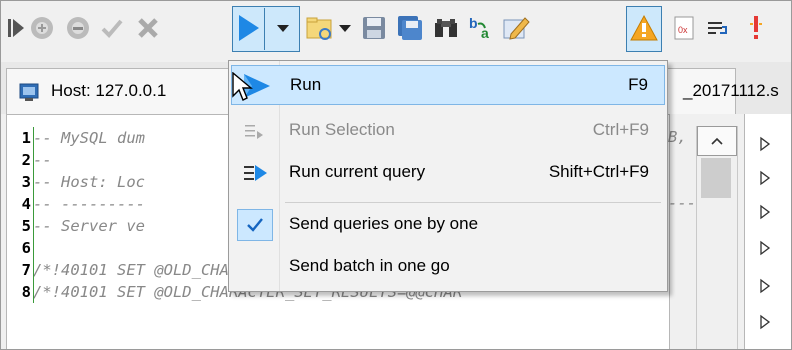 This screenshot has height=350, width=792. What do you see at coordinates (33, 215) in the screenshot?
I see `fold-guide` at bounding box center [33, 215].